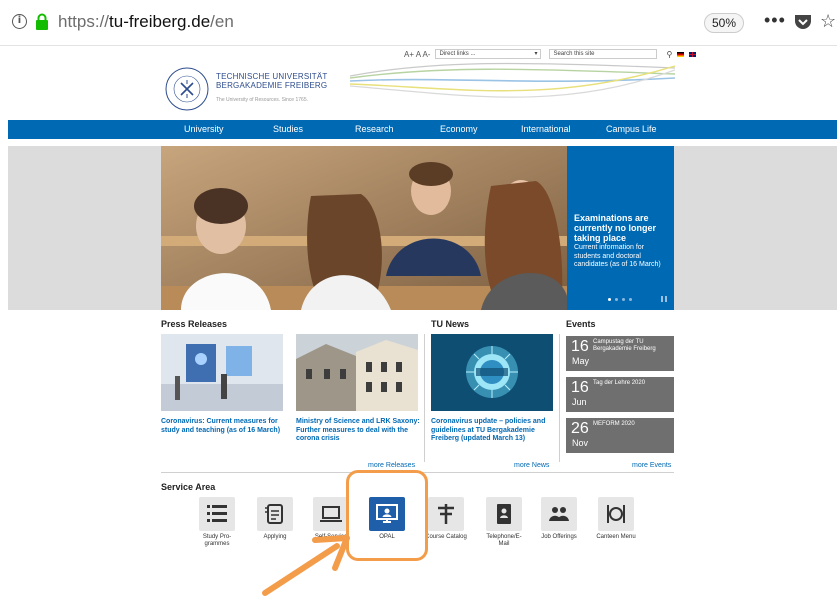 The image size is (837, 598). Describe the element at coordinates (620, 299) in the screenshot. I see `hero-slide-dots` at that location.